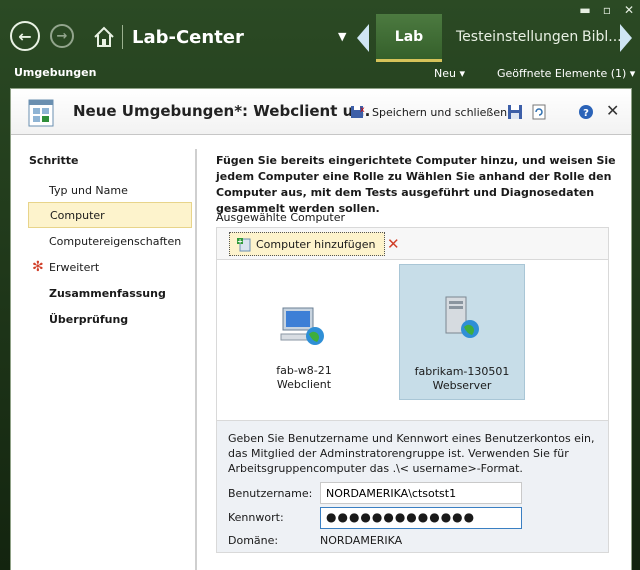  I want to click on help-icon: ?, so click(586, 112).